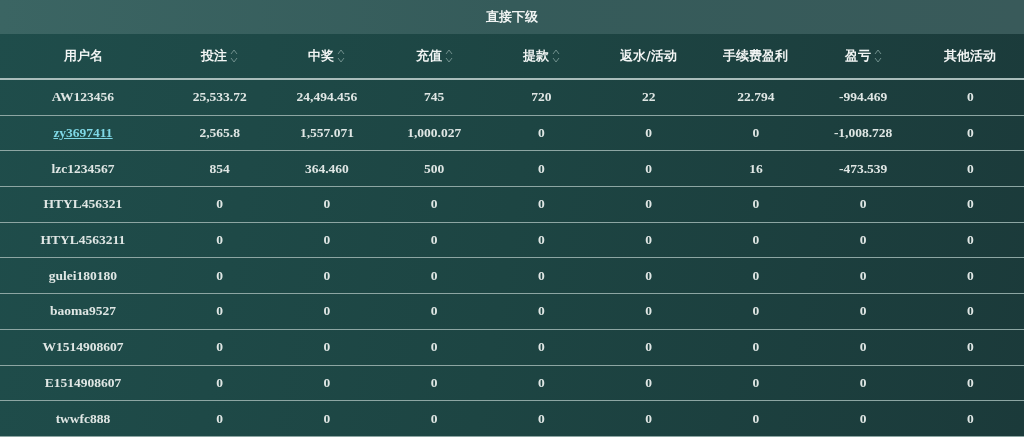  I want to click on table-cell: -473.539, so click(863, 168).